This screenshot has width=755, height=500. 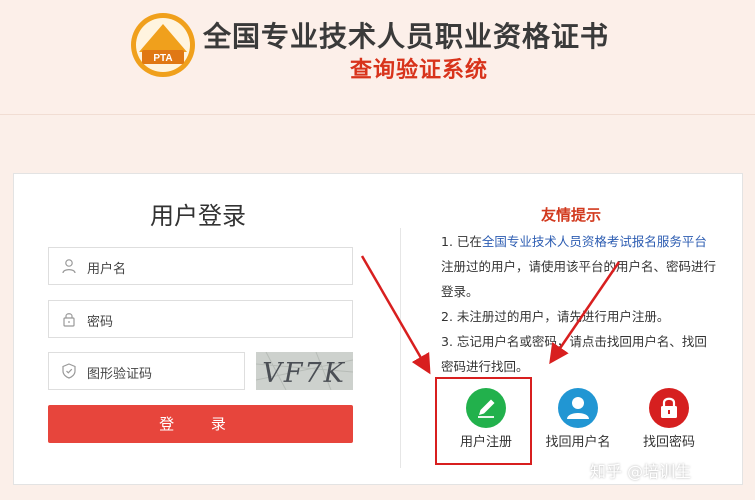 I want to click on tip-line-4: 2. 未注册过的用户，请先进行用户注册。, so click(x=555, y=316).